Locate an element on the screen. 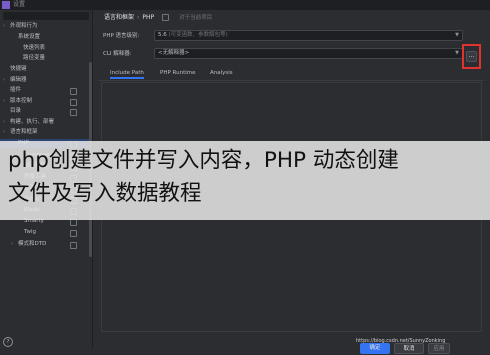 The width and height of the screenshot is (490, 355). sidebar-item-label: 版本控制 is located at coordinates (21, 101).